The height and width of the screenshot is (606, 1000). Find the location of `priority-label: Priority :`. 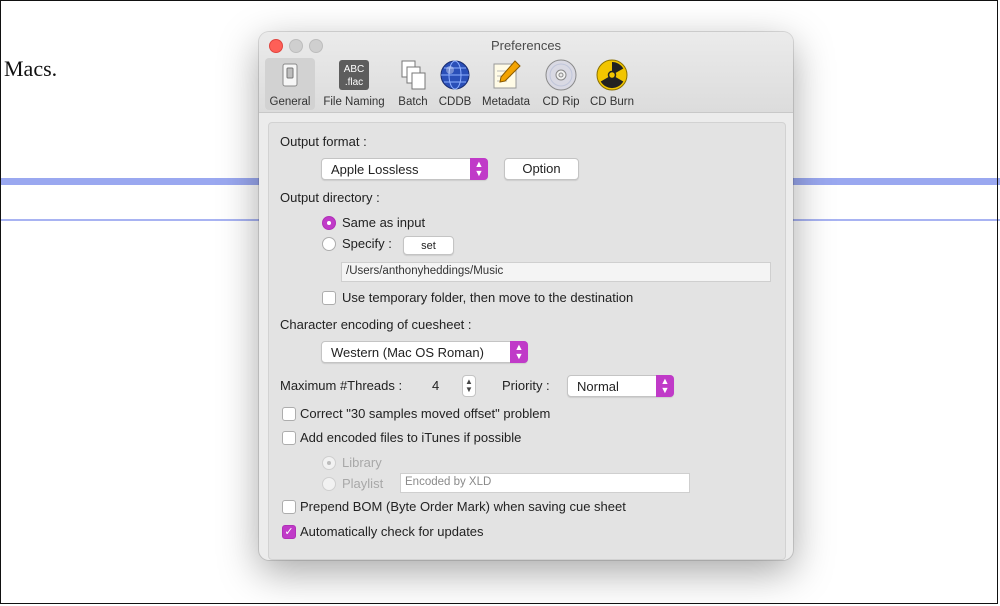

priority-label: Priority : is located at coordinates (526, 385).